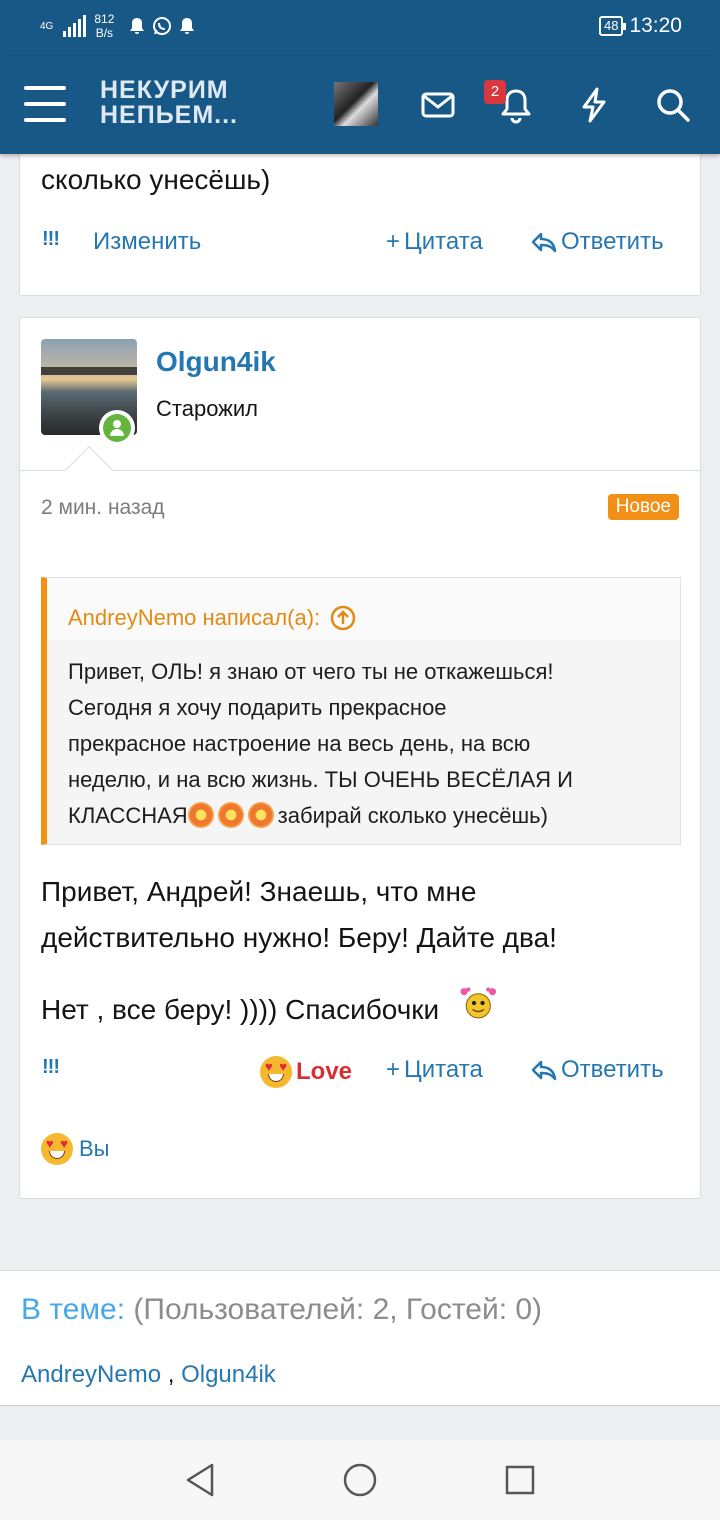 Image resolution: width=720 pixels, height=1520 pixels. What do you see at coordinates (495, 92) in the screenshot?
I see `notification-badge: 2` at bounding box center [495, 92].